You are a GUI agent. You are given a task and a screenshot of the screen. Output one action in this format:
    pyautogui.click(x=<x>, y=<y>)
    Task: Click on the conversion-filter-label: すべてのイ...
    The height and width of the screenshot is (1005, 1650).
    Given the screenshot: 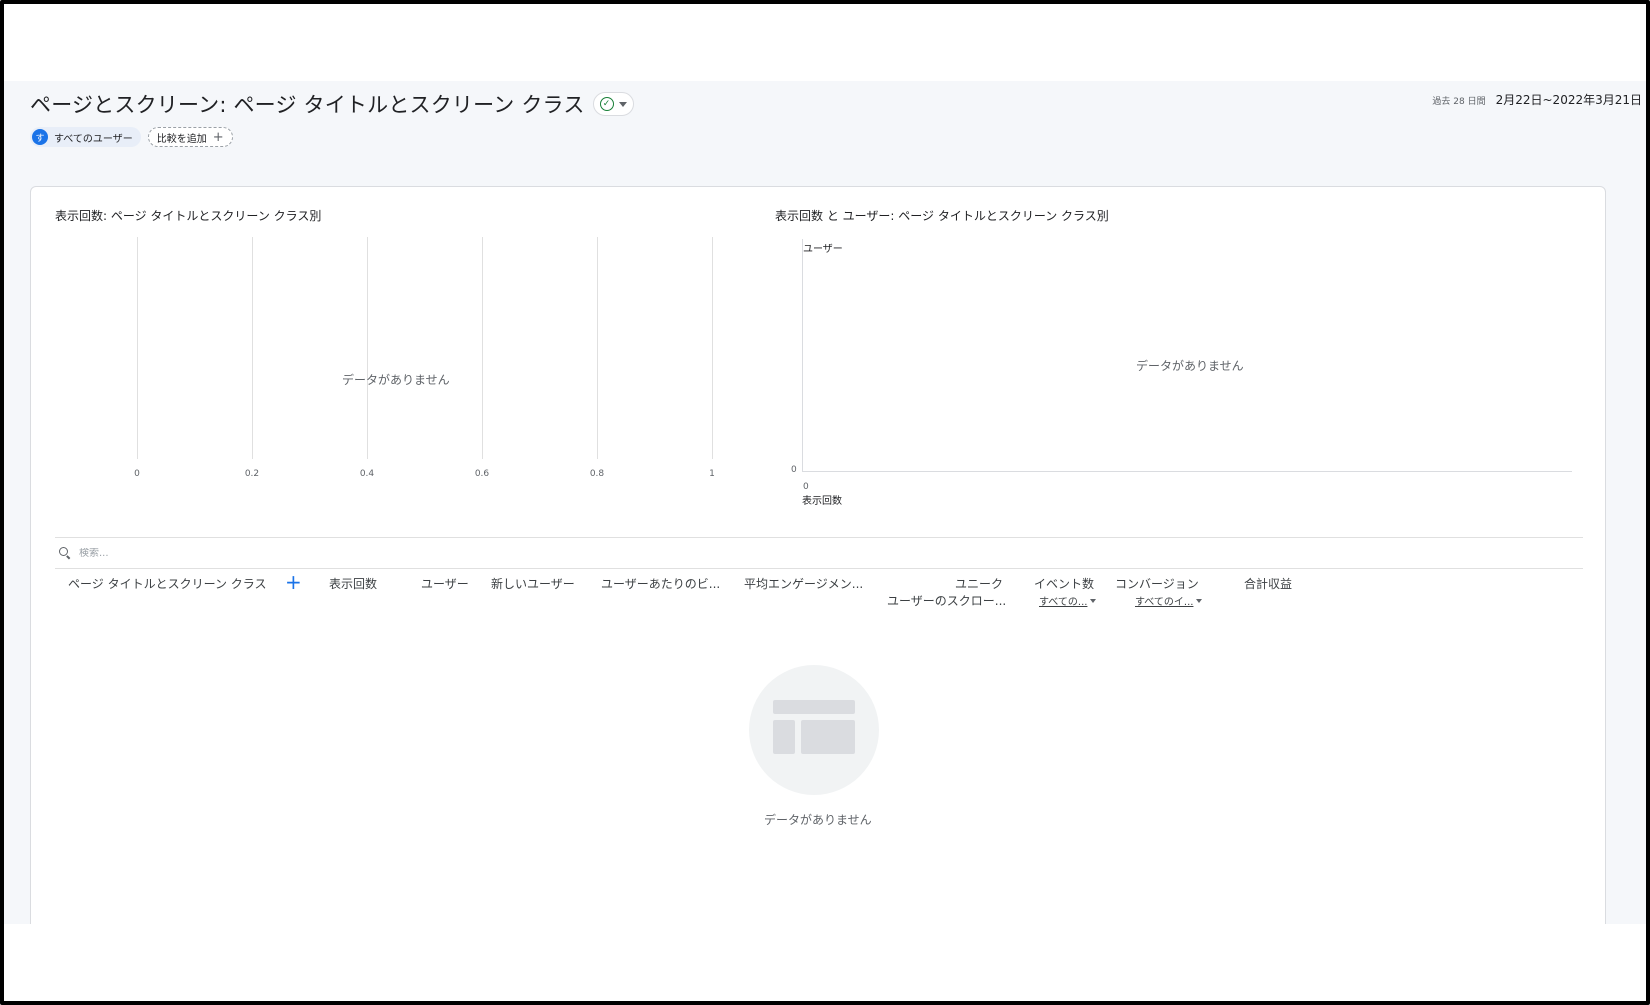 What is the action you would take?
    pyautogui.click(x=1164, y=602)
    